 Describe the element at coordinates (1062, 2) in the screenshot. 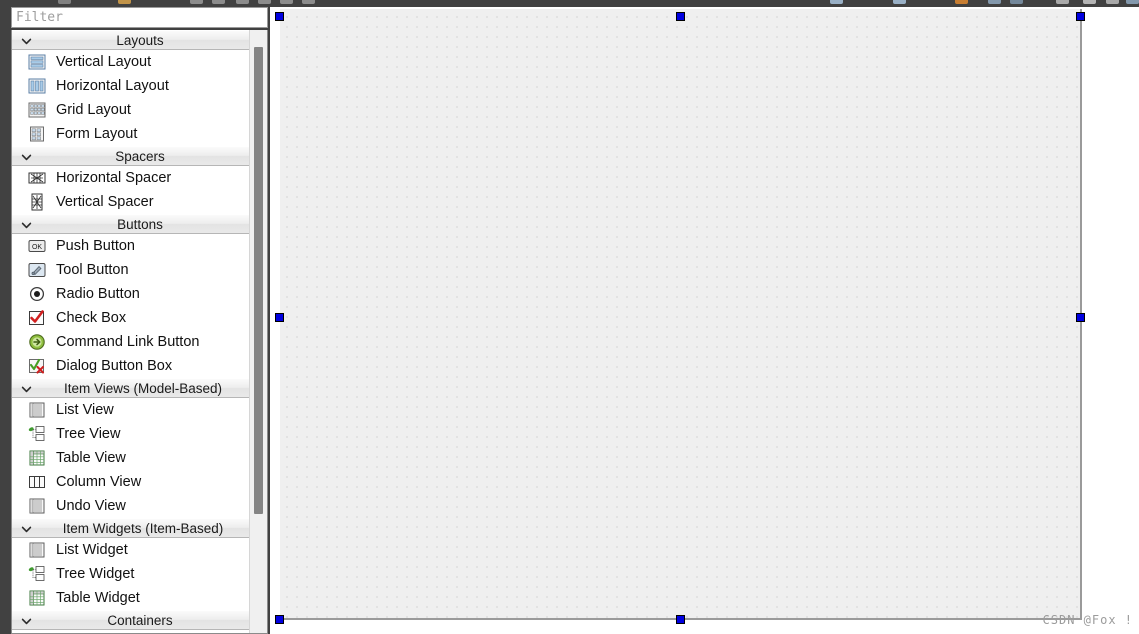

I see `layout-splitter-v-icon` at that location.